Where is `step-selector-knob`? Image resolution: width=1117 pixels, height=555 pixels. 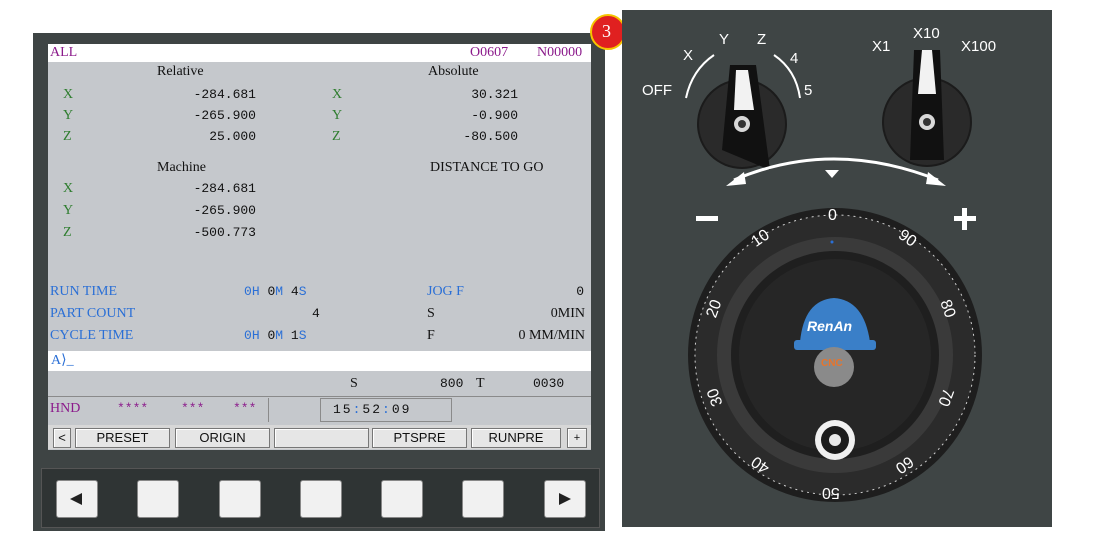
step-selector-knob is located at coordinates (927, 108).